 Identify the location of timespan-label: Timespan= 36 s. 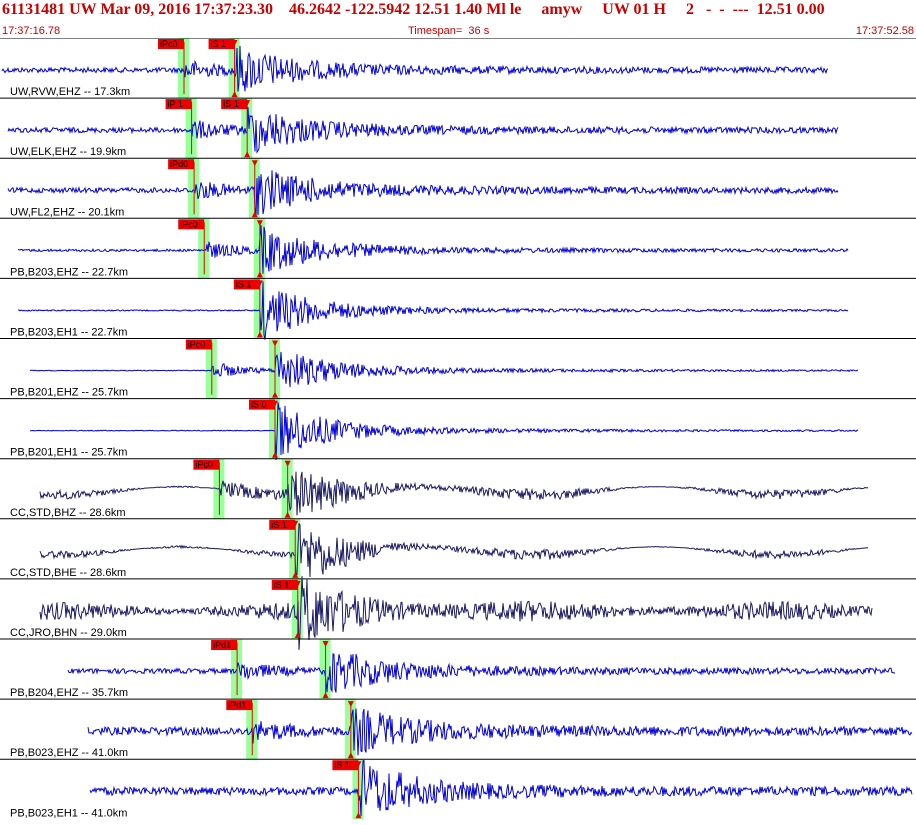
(449, 31).